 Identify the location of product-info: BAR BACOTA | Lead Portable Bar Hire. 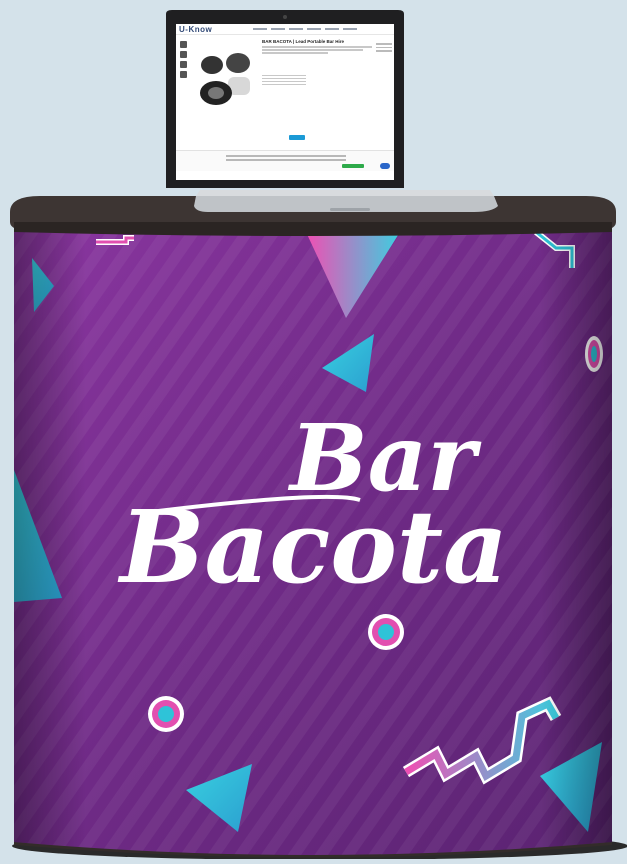
(317, 63).